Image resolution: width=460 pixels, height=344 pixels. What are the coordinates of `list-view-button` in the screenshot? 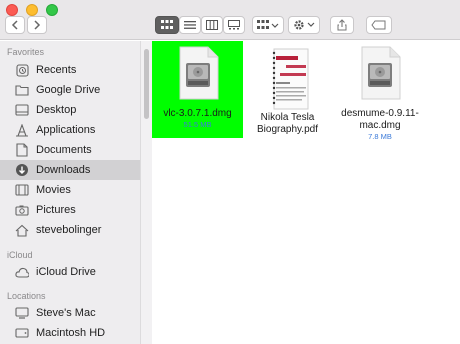 It's located at (190, 25).